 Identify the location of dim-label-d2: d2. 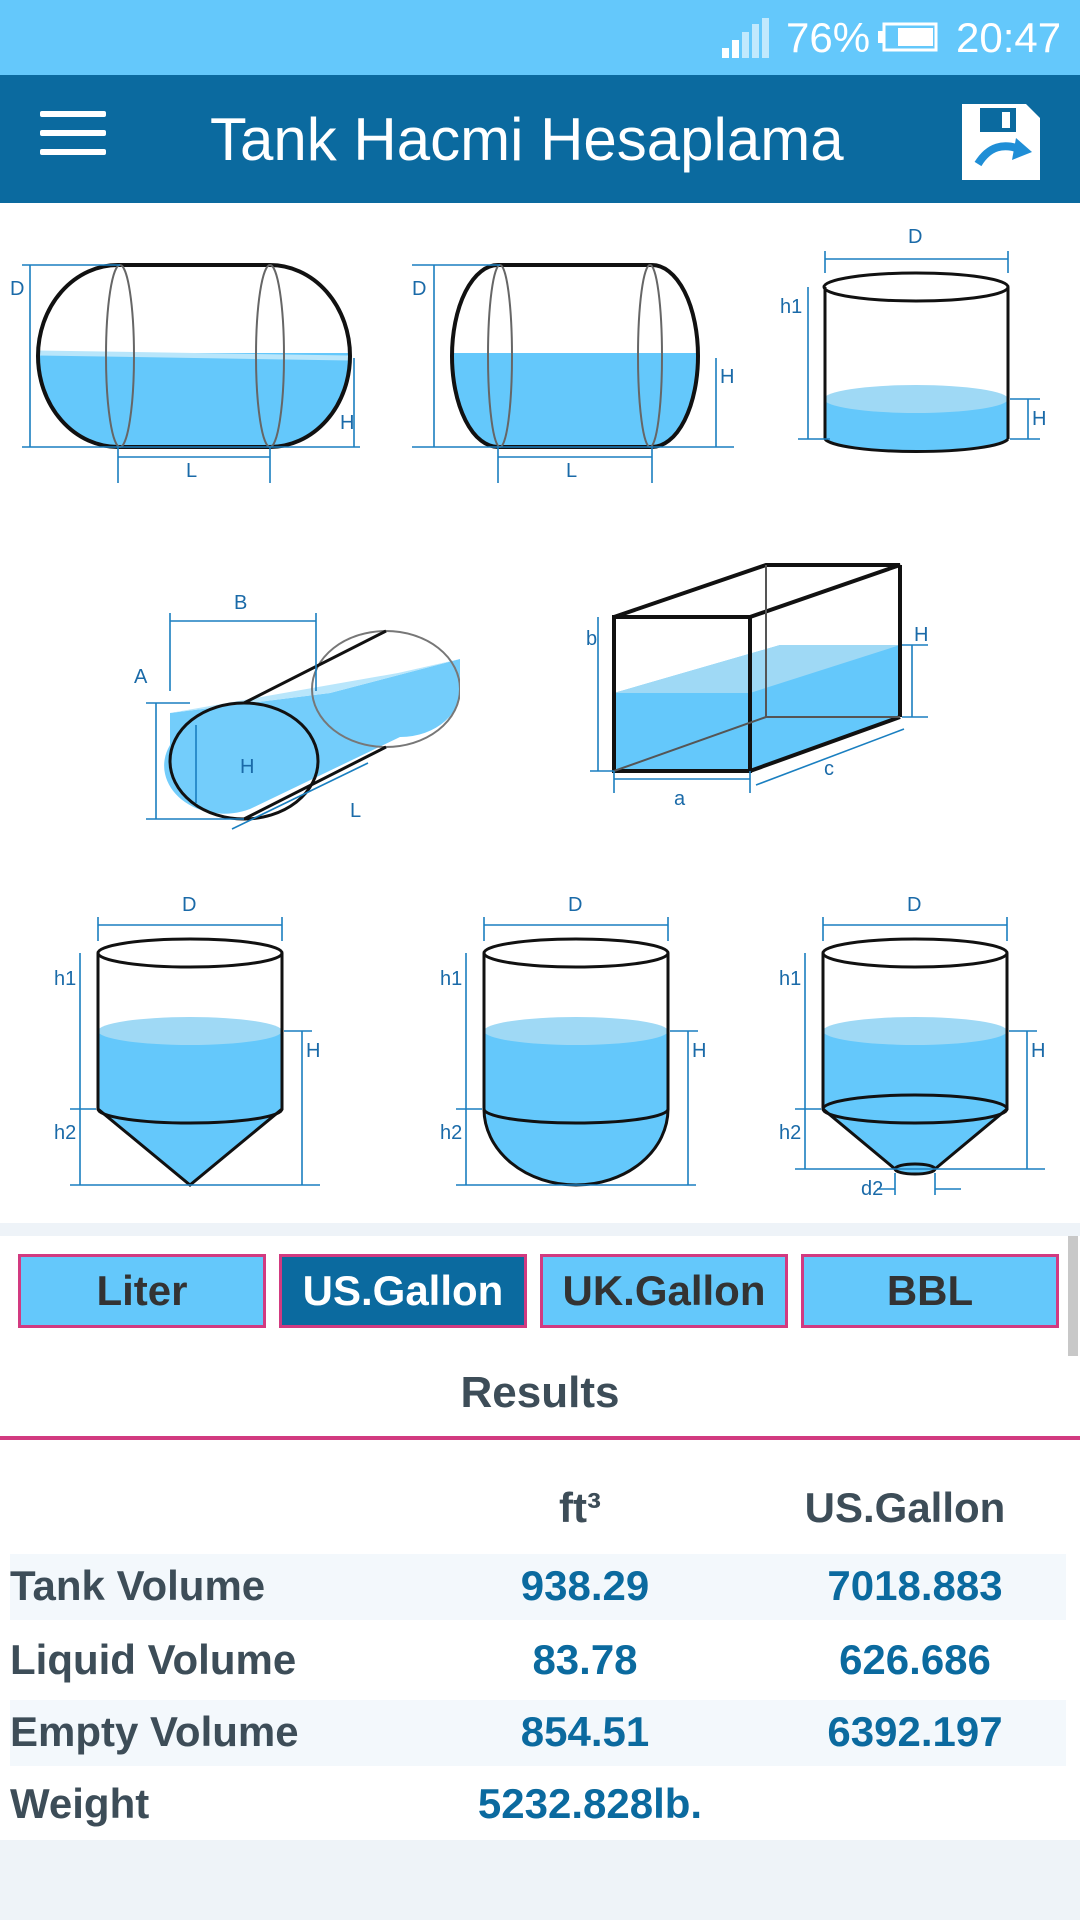
(872, 1189).